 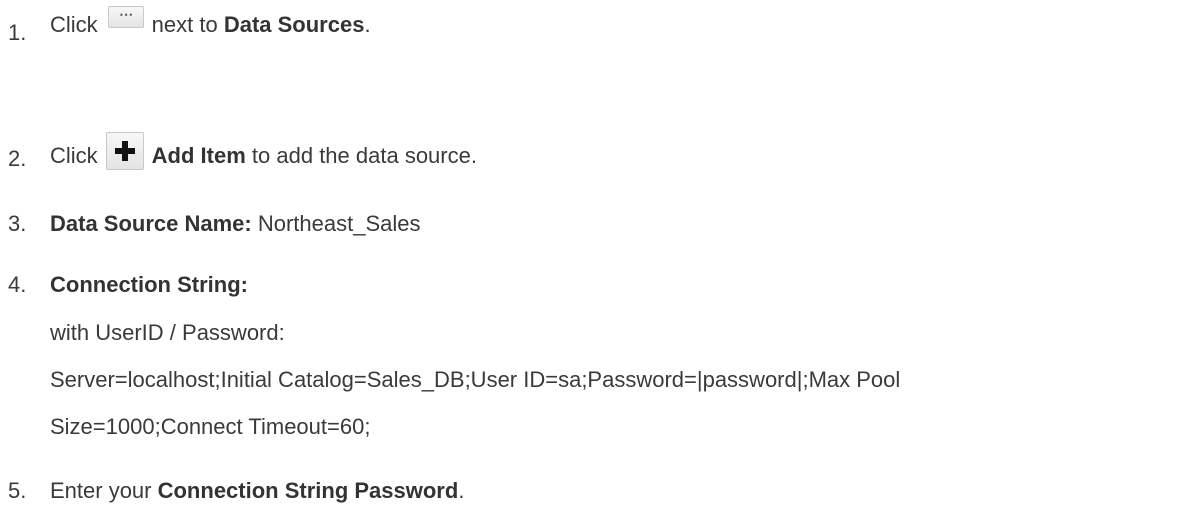 I want to click on step-2-post: to add the data source., so click(x=361, y=155).